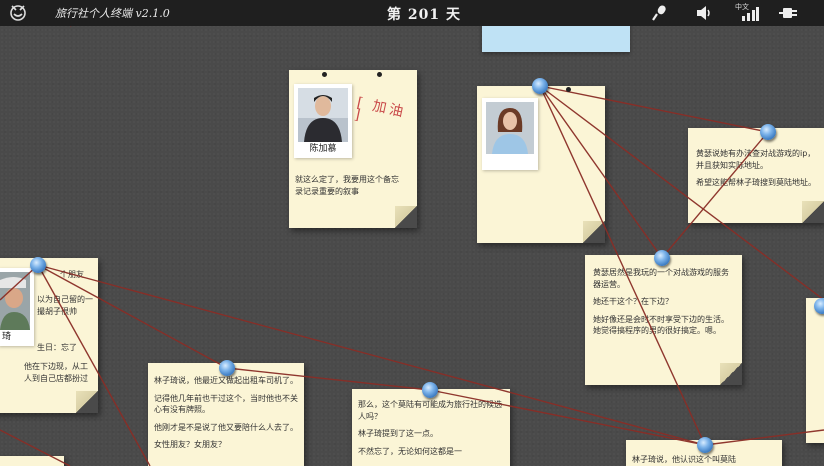 The width and height of the screenshot is (824, 466). I want to click on note-text: 黄瑟居然是我玩的一个对战游戏的服务器运营。, so click(661, 278).